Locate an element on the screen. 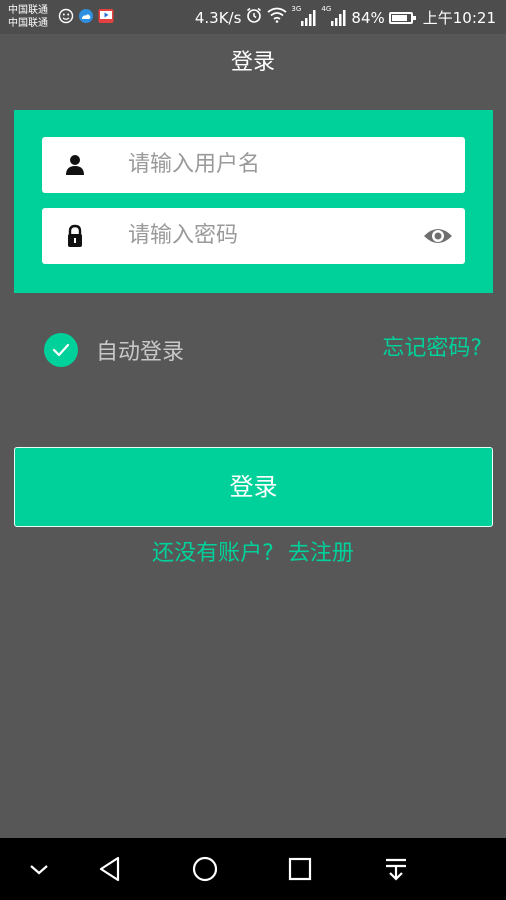  back-icon is located at coordinates (110, 869).